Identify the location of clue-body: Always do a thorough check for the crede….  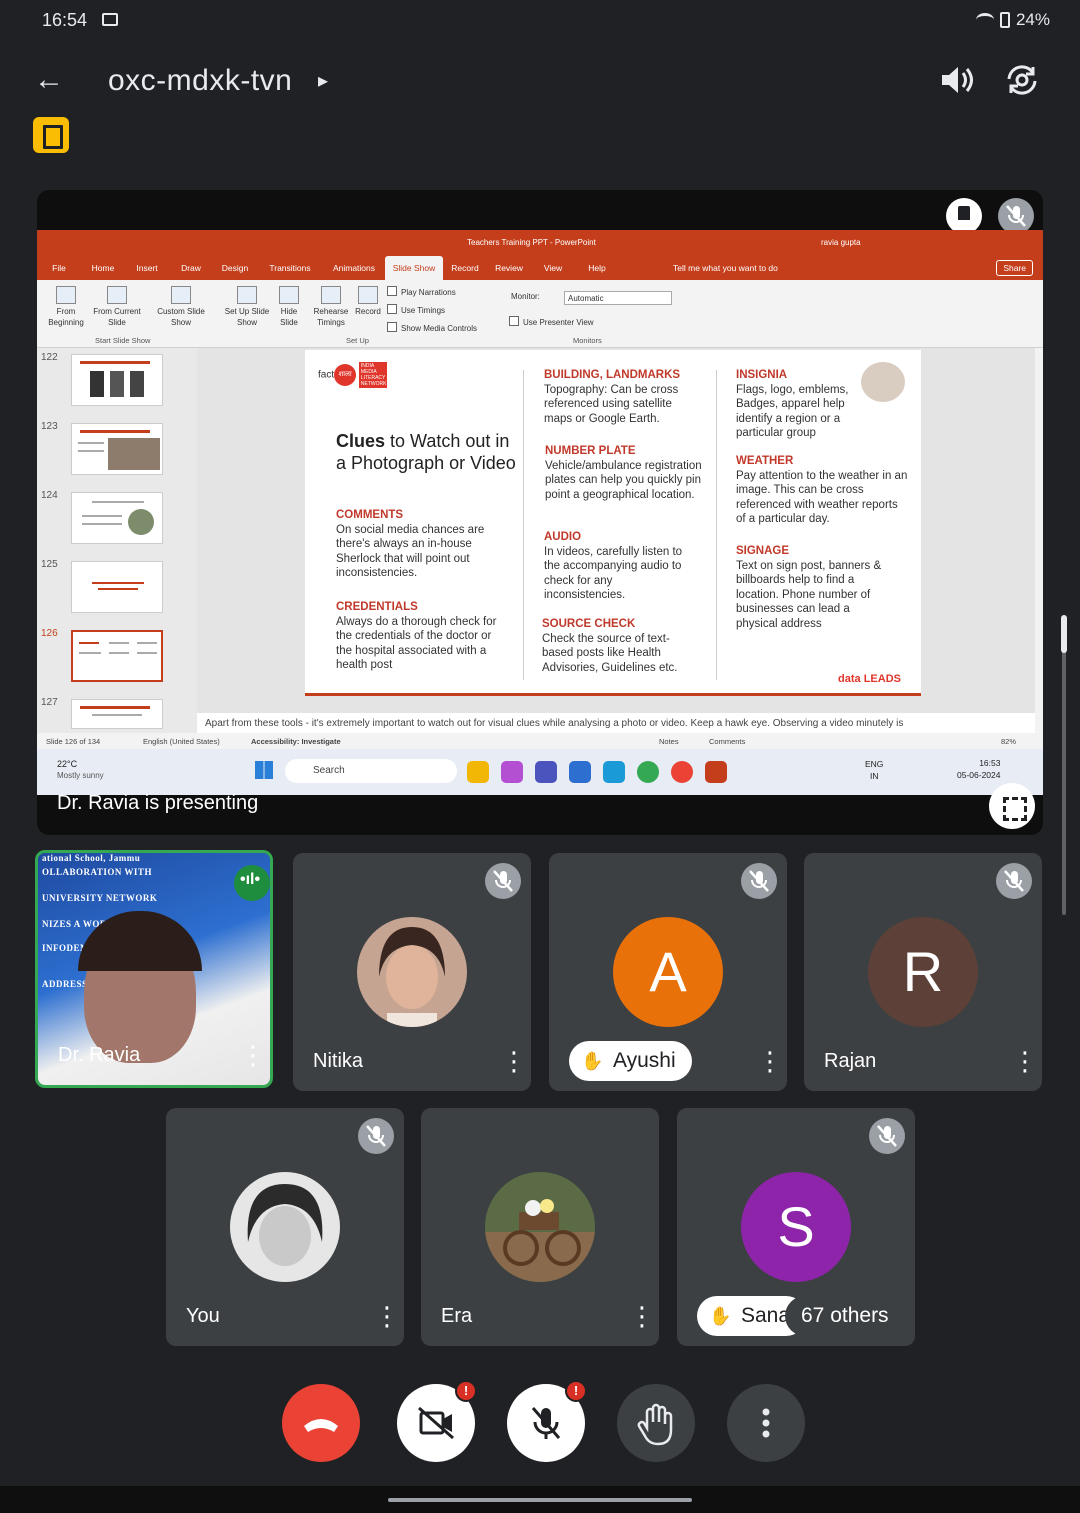
(416, 643).